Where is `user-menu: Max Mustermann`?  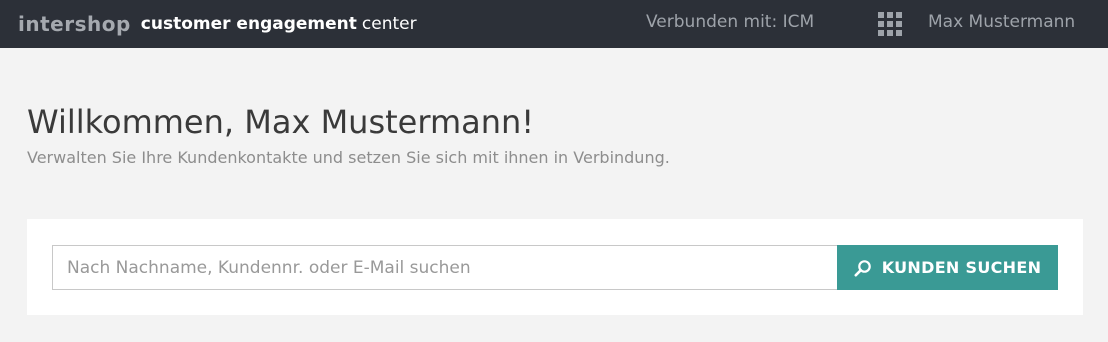 user-menu: Max Mustermann is located at coordinates (1001, 22).